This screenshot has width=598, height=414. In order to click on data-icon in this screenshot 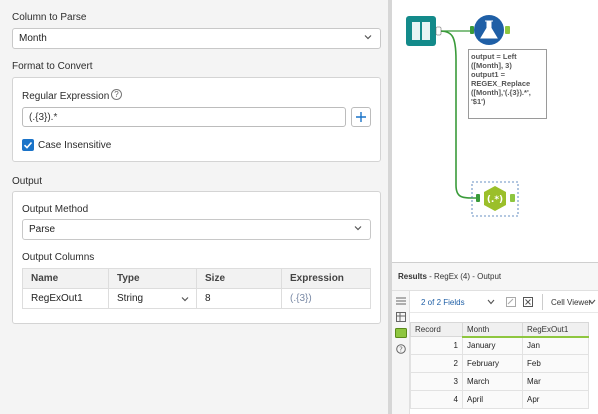, I will do `click(401, 333)`.